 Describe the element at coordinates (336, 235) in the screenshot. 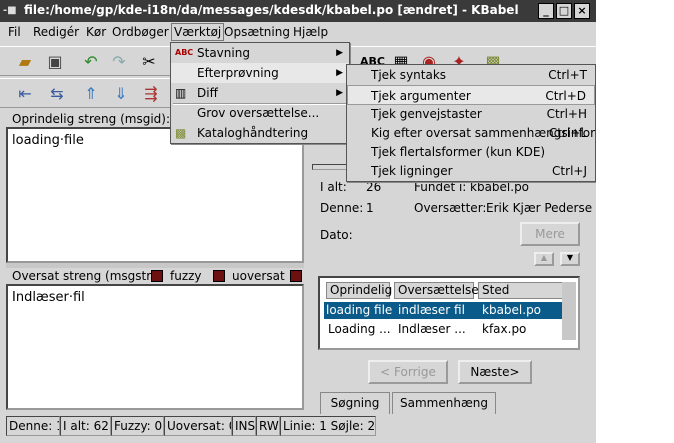

I see `date-label: Dato:` at that location.